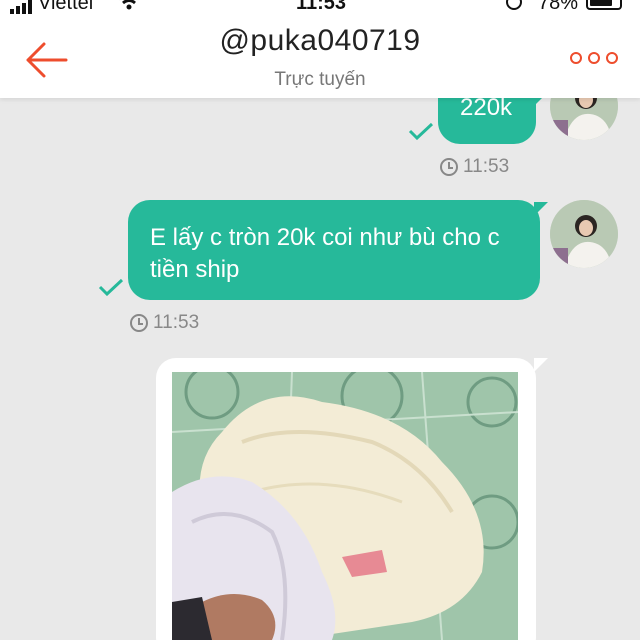 The image size is (640, 640). Describe the element at coordinates (558, 7) in the screenshot. I see `battery-percent: 78%` at that location.